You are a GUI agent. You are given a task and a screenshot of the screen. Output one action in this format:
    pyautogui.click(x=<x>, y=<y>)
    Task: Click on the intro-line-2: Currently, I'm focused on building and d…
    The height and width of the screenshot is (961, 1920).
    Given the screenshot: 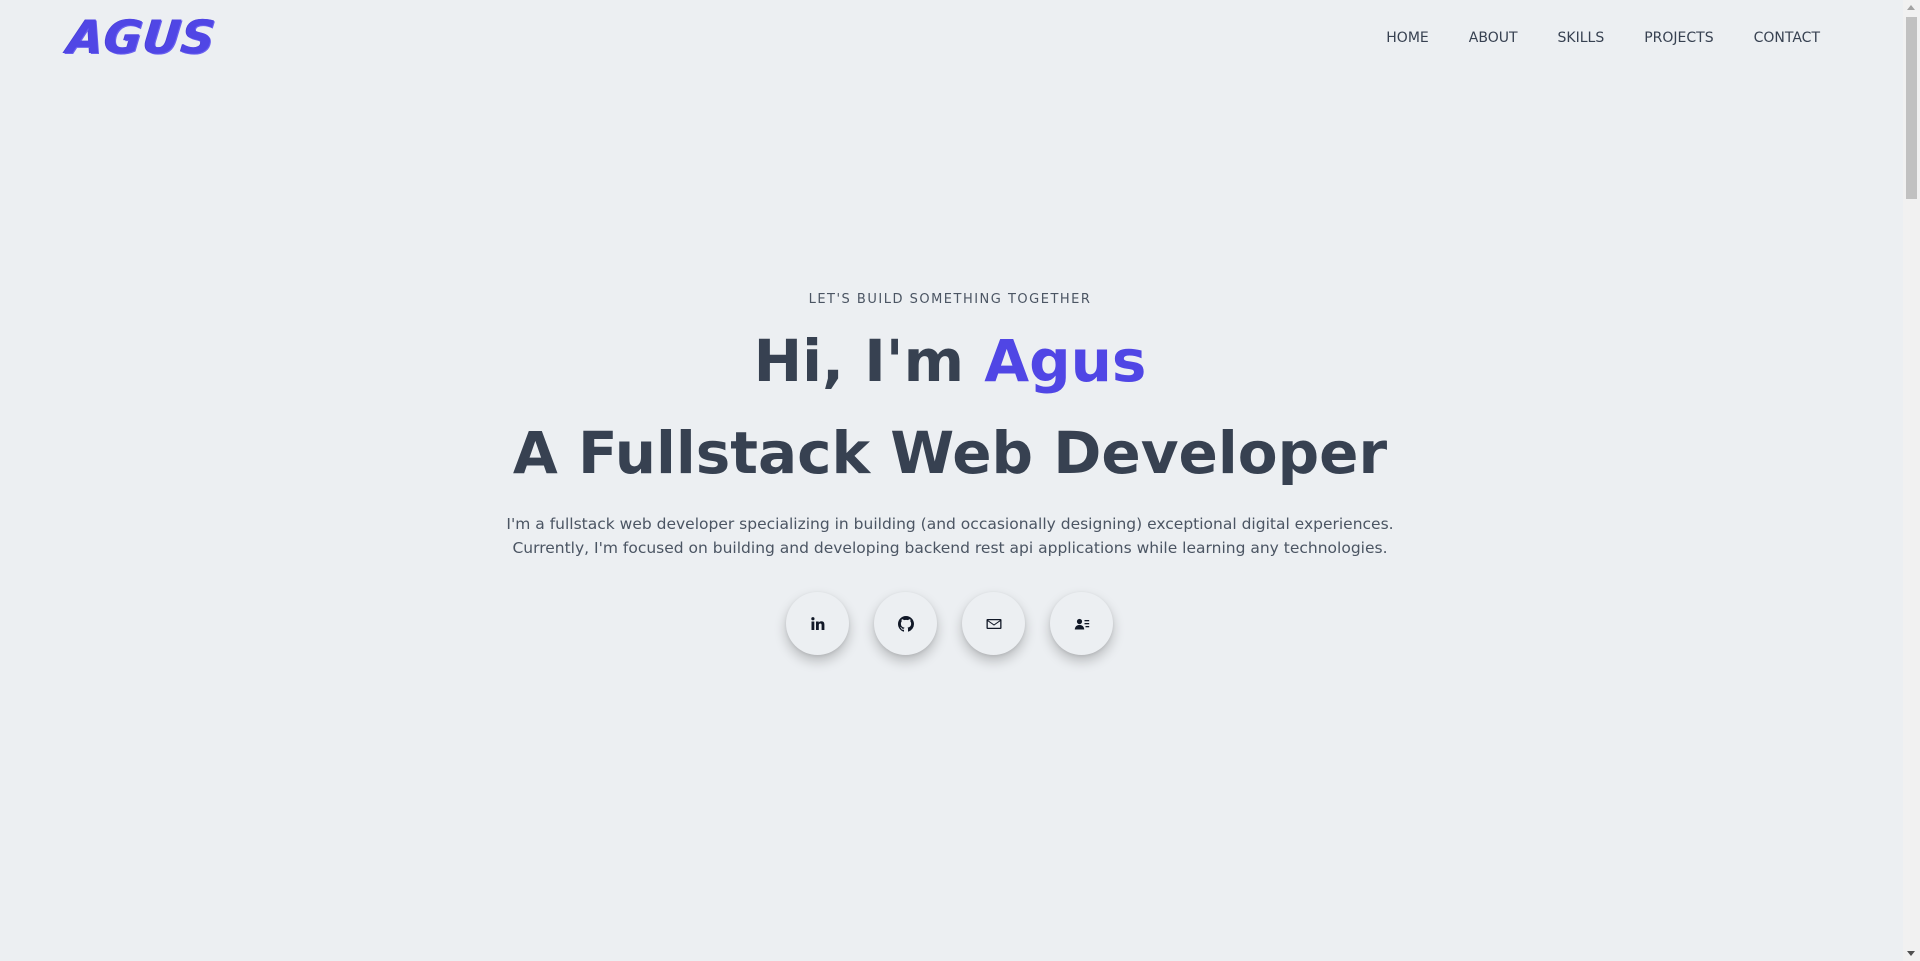 What is the action you would take?
    pyautogui.click(x=950, y=548)
    